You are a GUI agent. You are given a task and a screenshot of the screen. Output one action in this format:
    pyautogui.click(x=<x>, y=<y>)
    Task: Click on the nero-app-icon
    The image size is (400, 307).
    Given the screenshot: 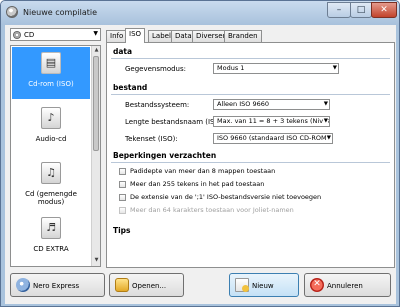 What is the action you would take?
    pyautogui.click(x=12, y=12)
    